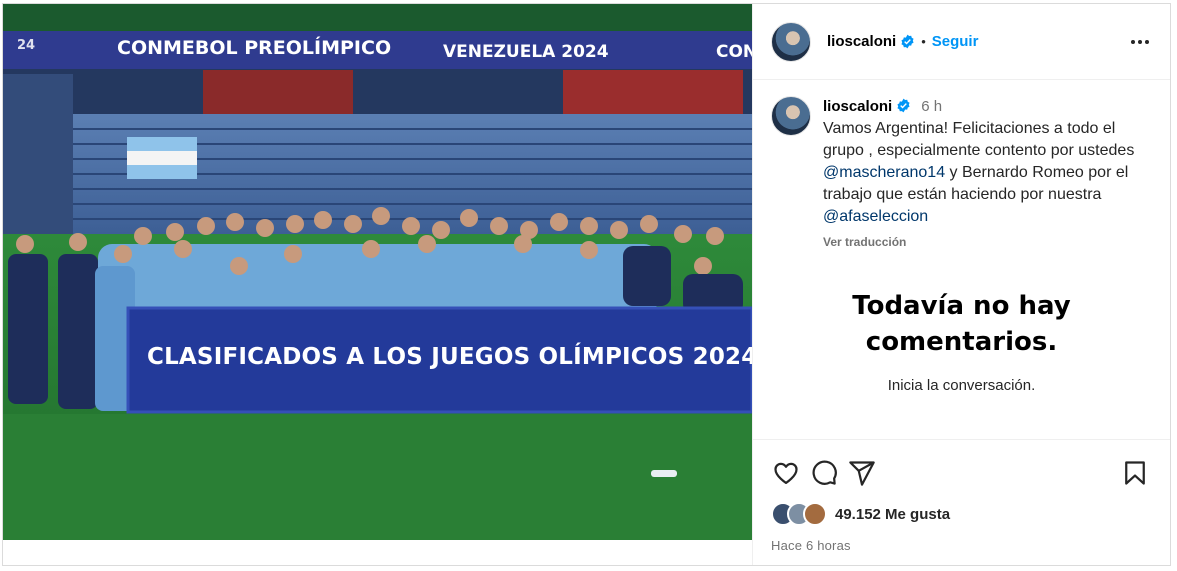  What do you see at coordinates (961, 496) in the screenshot?
I see `post-actions-section: 49.152 Me gusta Hace 6 horas` at bounding box center [961, 496].